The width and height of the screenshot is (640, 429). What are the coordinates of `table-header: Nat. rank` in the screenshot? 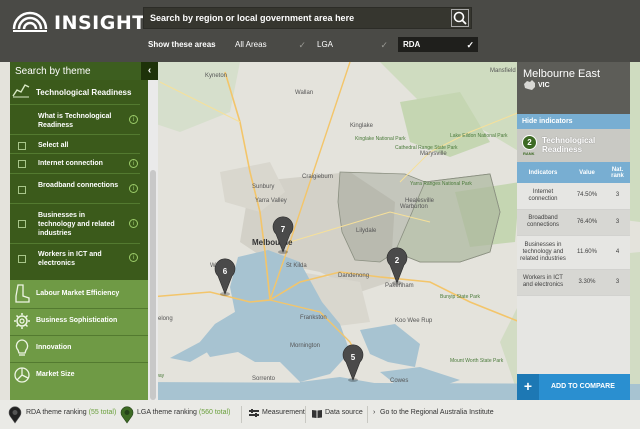 It's located at (617, 172).